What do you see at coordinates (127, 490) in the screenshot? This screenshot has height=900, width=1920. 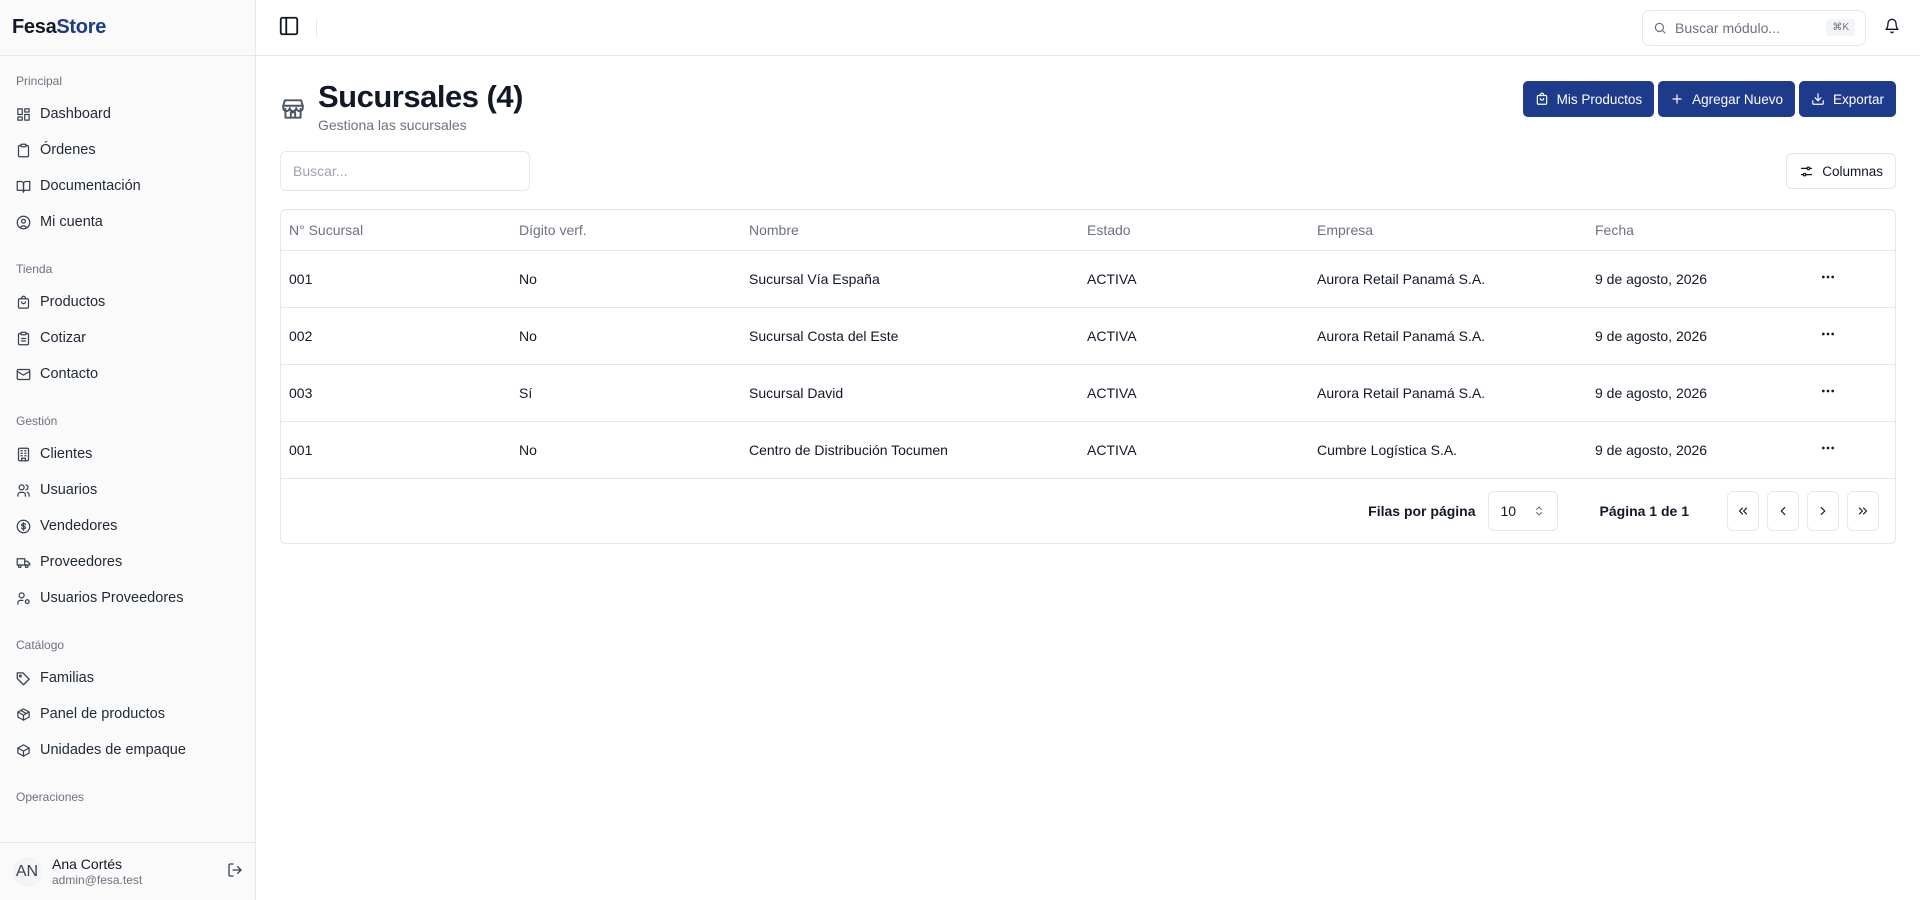 I see `sidebar-item-usuarios: Usuarios` at bounding box center [127, 490].